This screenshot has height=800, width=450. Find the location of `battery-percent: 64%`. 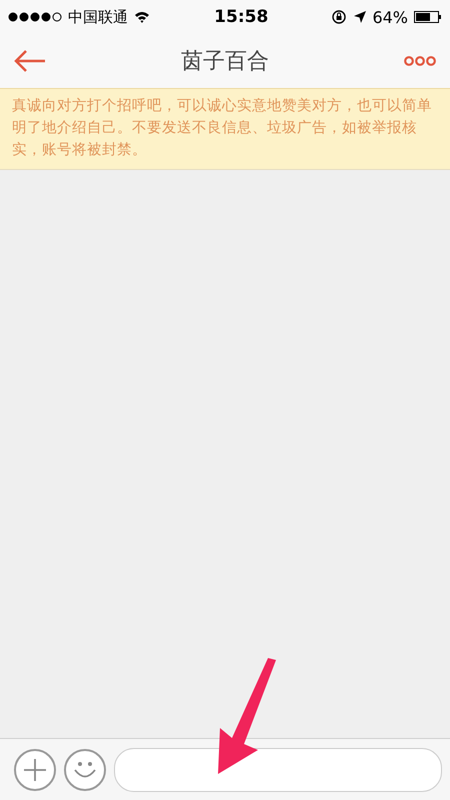

battery-percent: 64% is located at coordinates (390, 17).